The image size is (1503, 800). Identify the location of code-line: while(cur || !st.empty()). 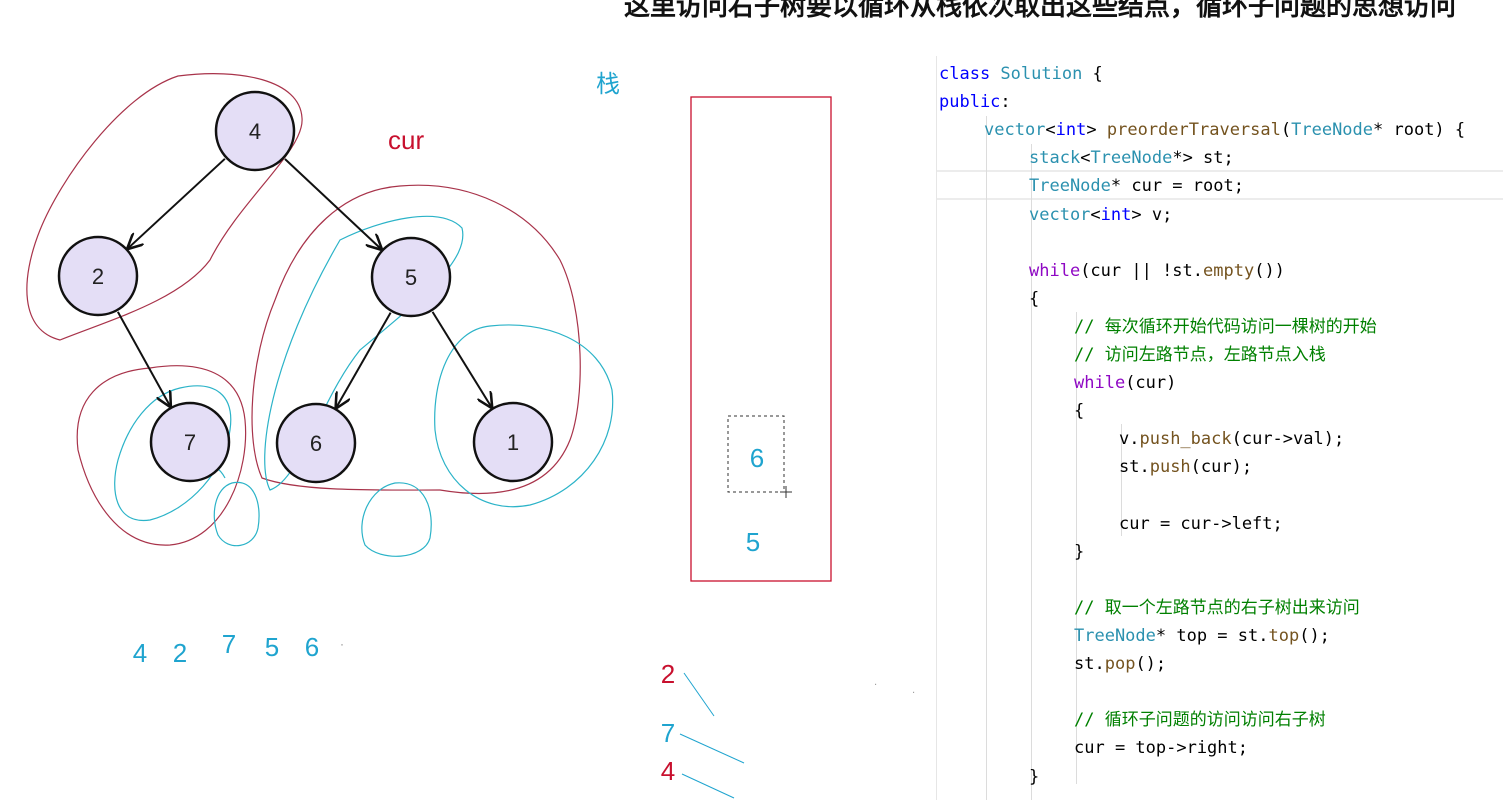
(1157, 271).